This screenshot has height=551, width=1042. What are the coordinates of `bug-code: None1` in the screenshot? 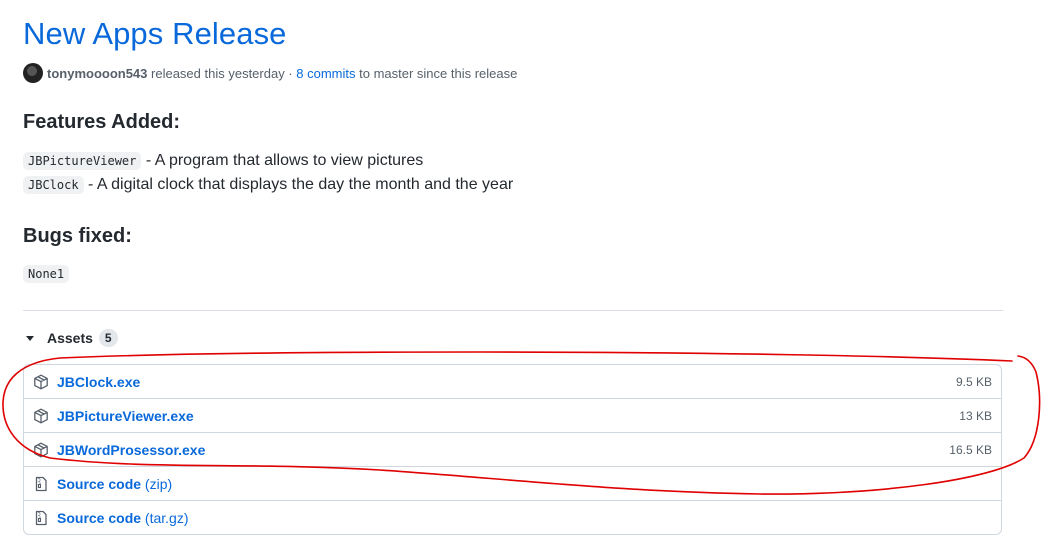 It's located at (46, 274).